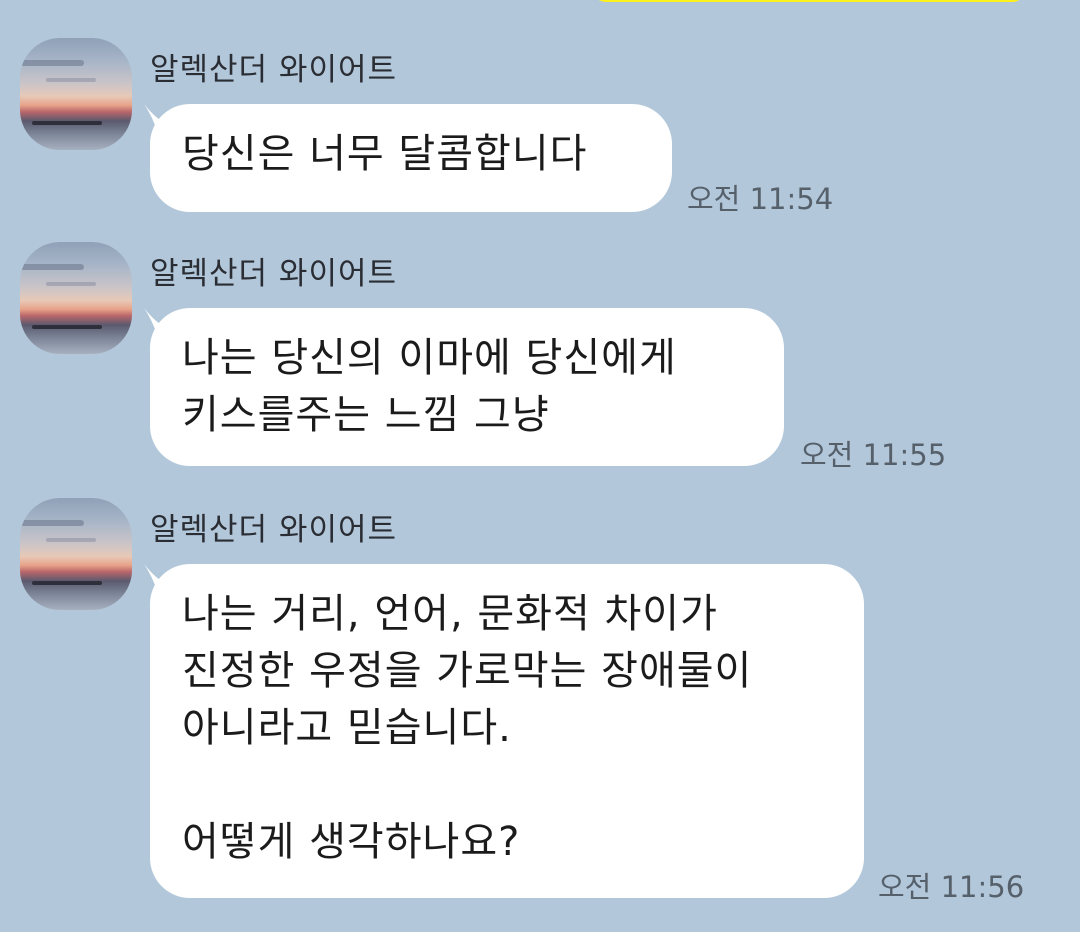 The image size is (1080, 932). What do you see at coordinates (951, 887) in the screenshot?
I see `message-time: 오전 11:56` at bounding box center [951, 887].